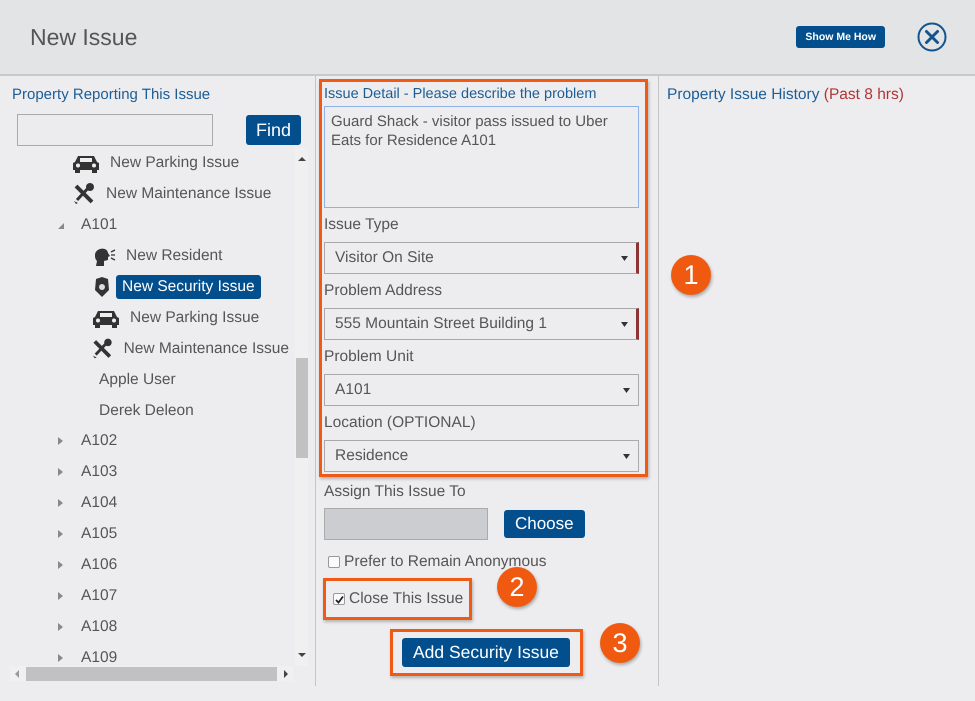  What do you see at coordinates (188, 287) in the screenshot?
I see `tree-action: New Security Issue` at bounding box center [188, 287].